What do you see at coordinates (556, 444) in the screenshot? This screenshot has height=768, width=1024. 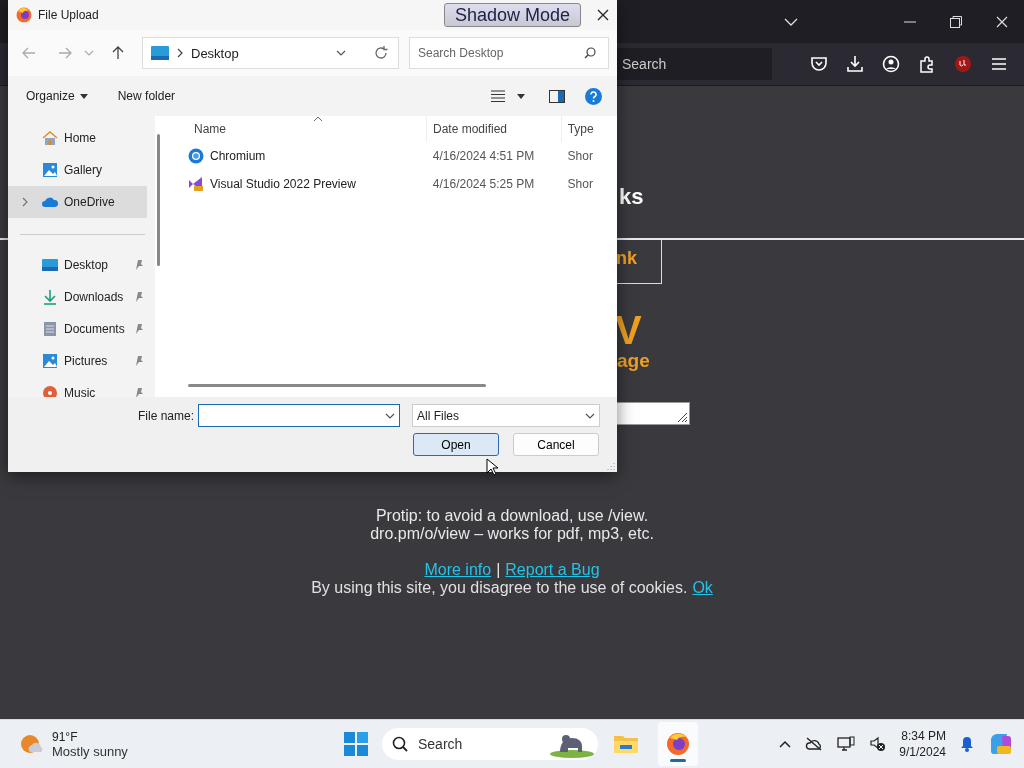 I see `cancel-button: Cancel` at bounding box center [556, 444].